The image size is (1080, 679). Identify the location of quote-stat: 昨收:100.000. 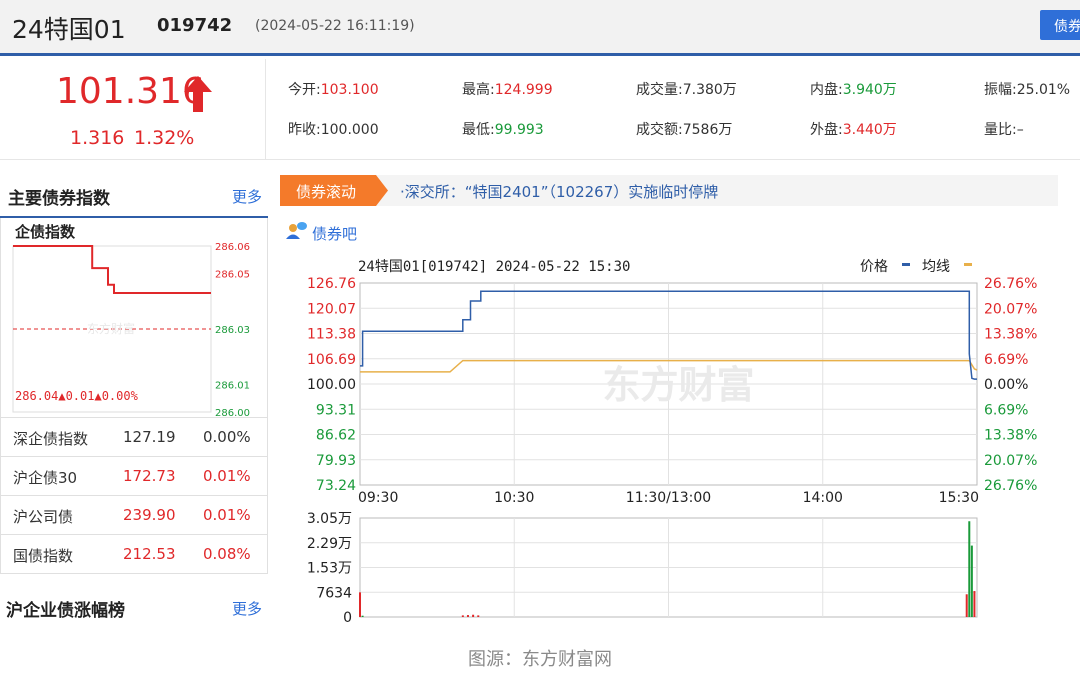
(333, 129).